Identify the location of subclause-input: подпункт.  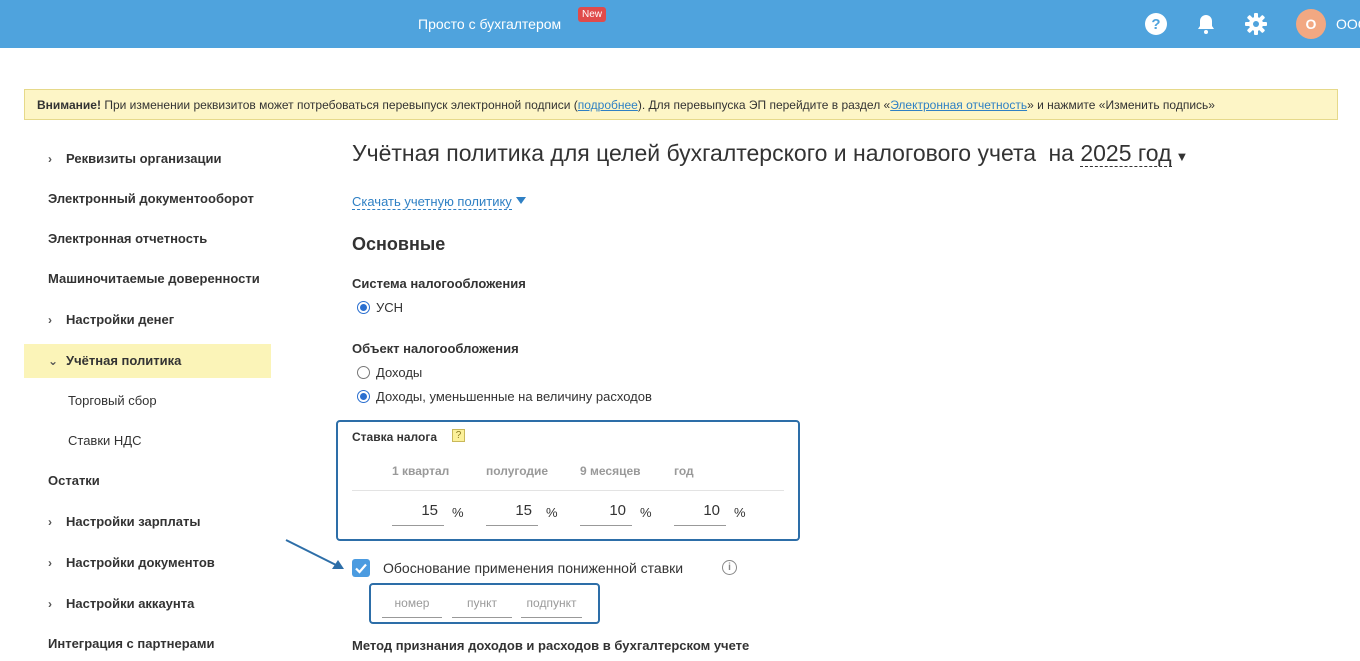
(551, 604).